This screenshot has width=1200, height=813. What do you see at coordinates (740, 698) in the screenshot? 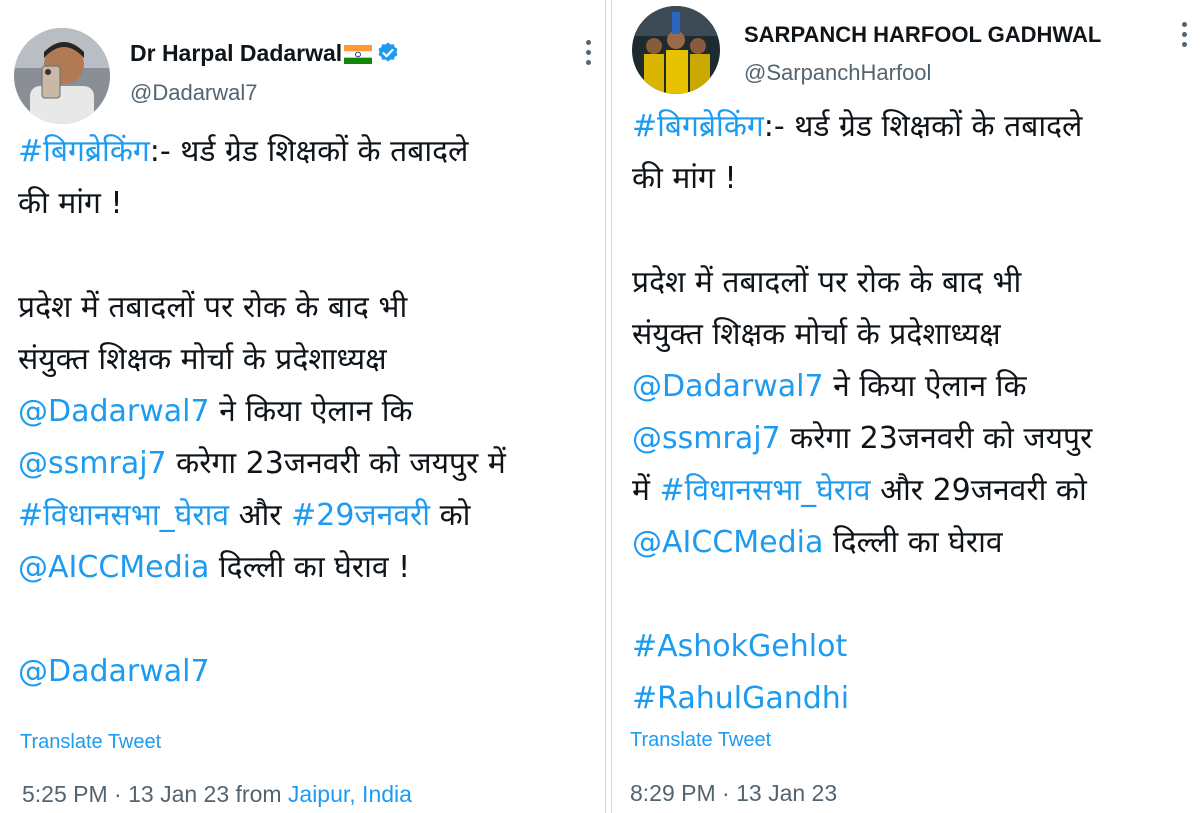
I see `hashtag-link: #RahulGandhi` at bounding box center [740, 698].